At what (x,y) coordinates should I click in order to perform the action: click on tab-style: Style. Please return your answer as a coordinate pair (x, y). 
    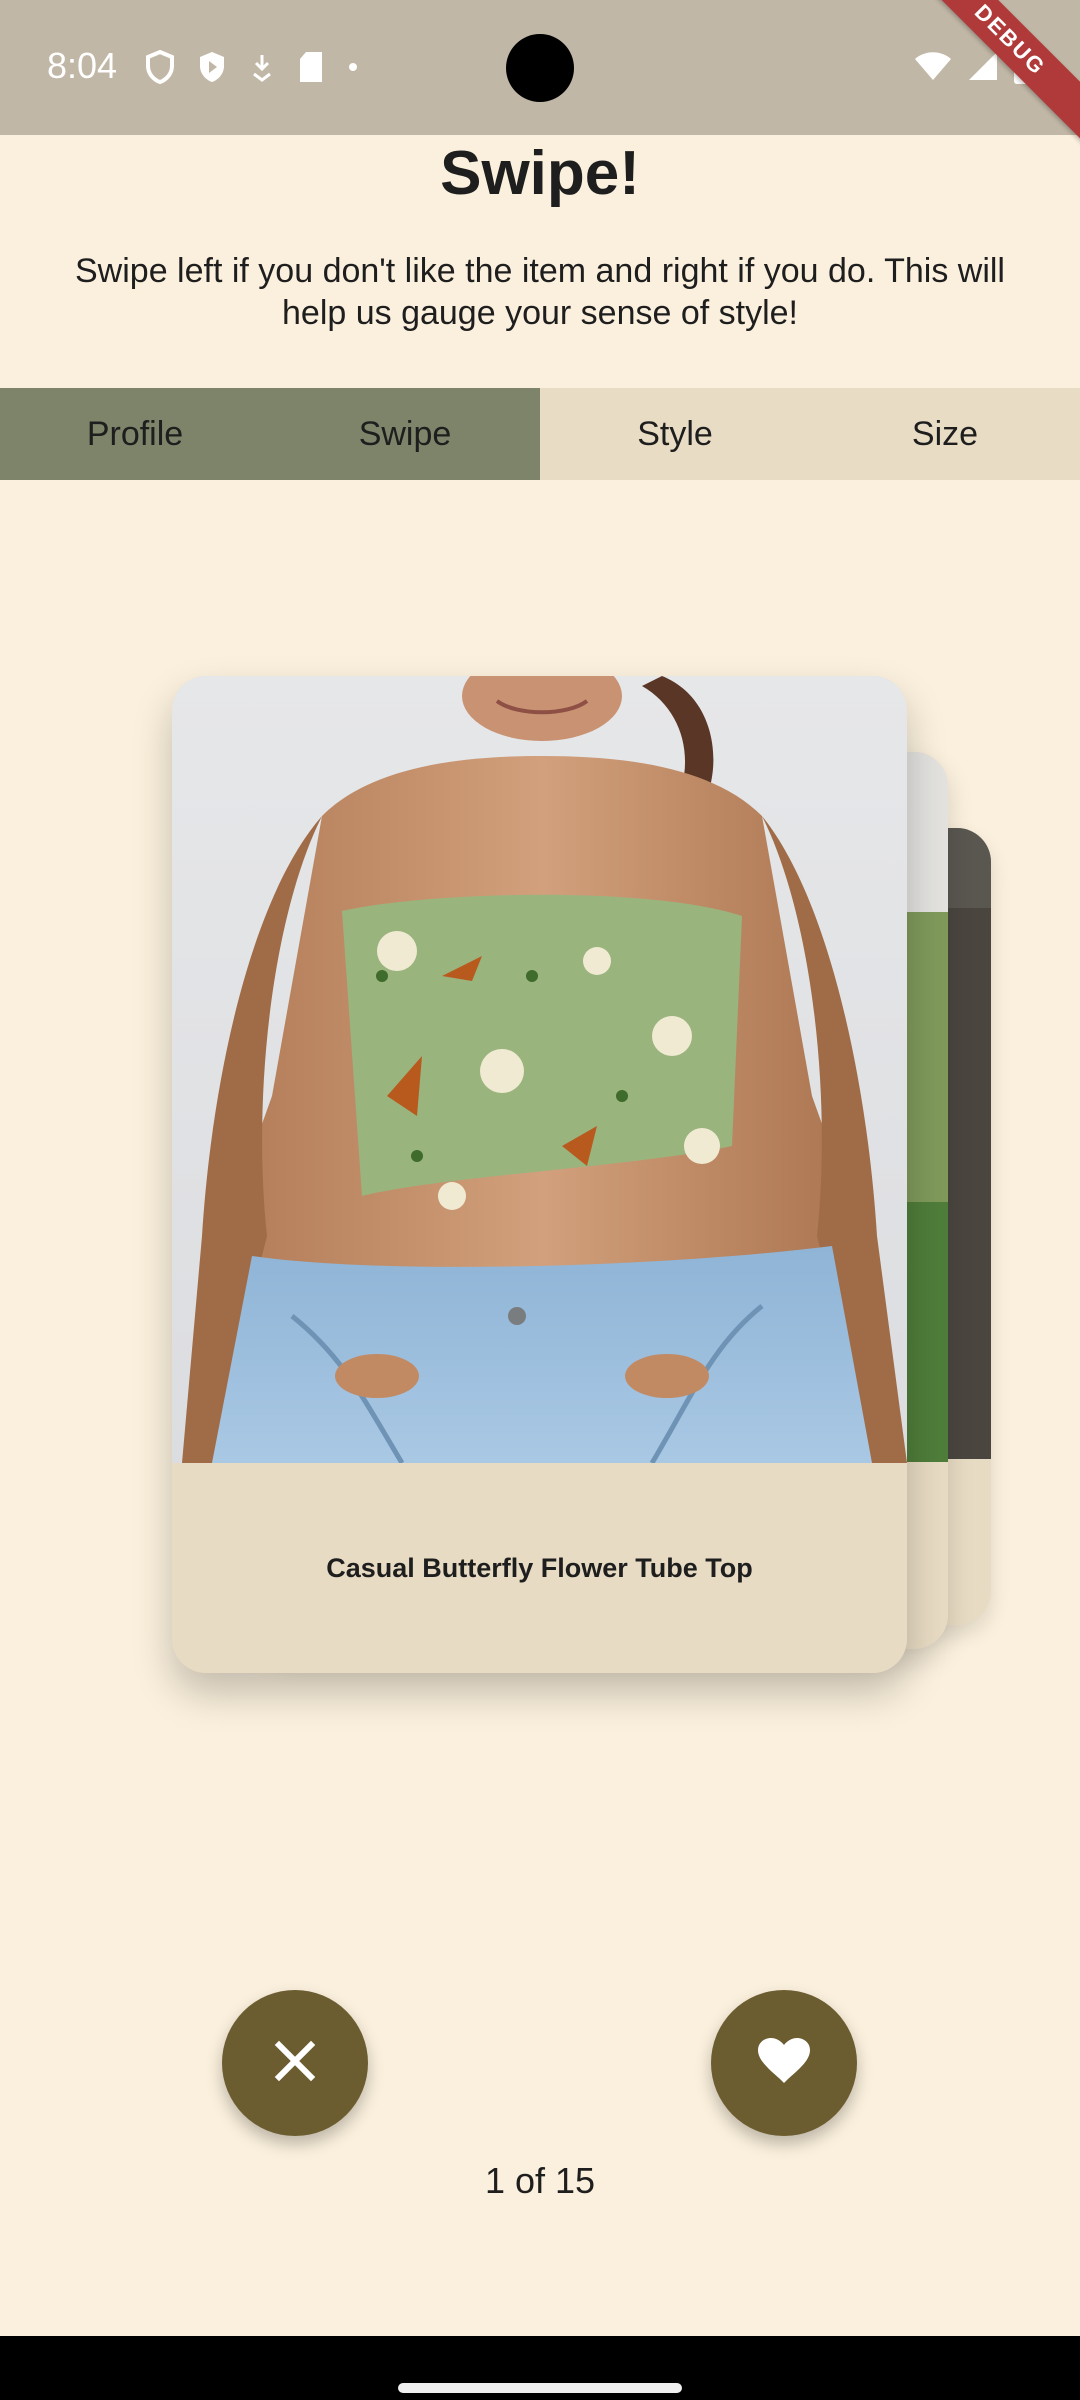
    Looking at the image, I should click on (675, 434).